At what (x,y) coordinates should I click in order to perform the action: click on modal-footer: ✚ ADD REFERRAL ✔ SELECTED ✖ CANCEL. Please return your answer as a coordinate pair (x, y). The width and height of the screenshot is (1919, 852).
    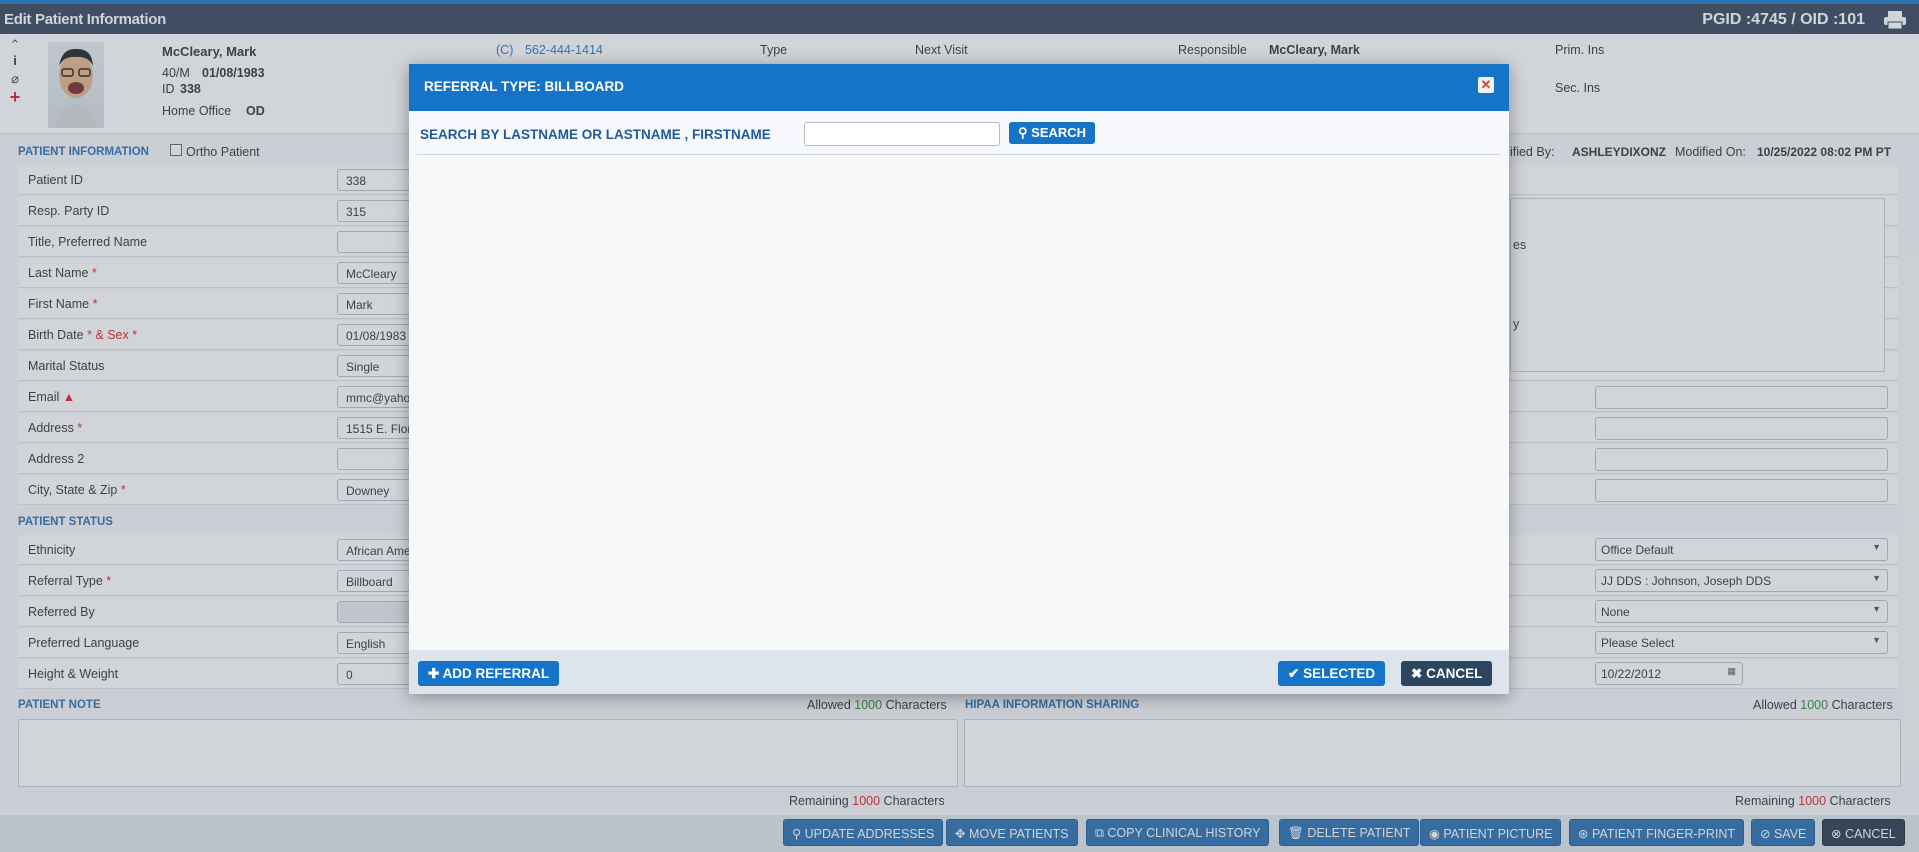
    Looking at the image, I should click on (959, 672).